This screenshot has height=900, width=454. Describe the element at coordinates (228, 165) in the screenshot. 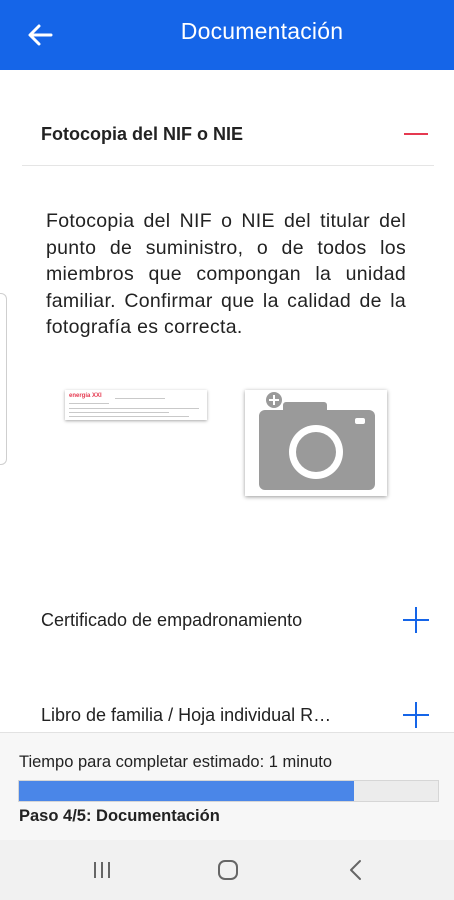

I see `divider` at that location.